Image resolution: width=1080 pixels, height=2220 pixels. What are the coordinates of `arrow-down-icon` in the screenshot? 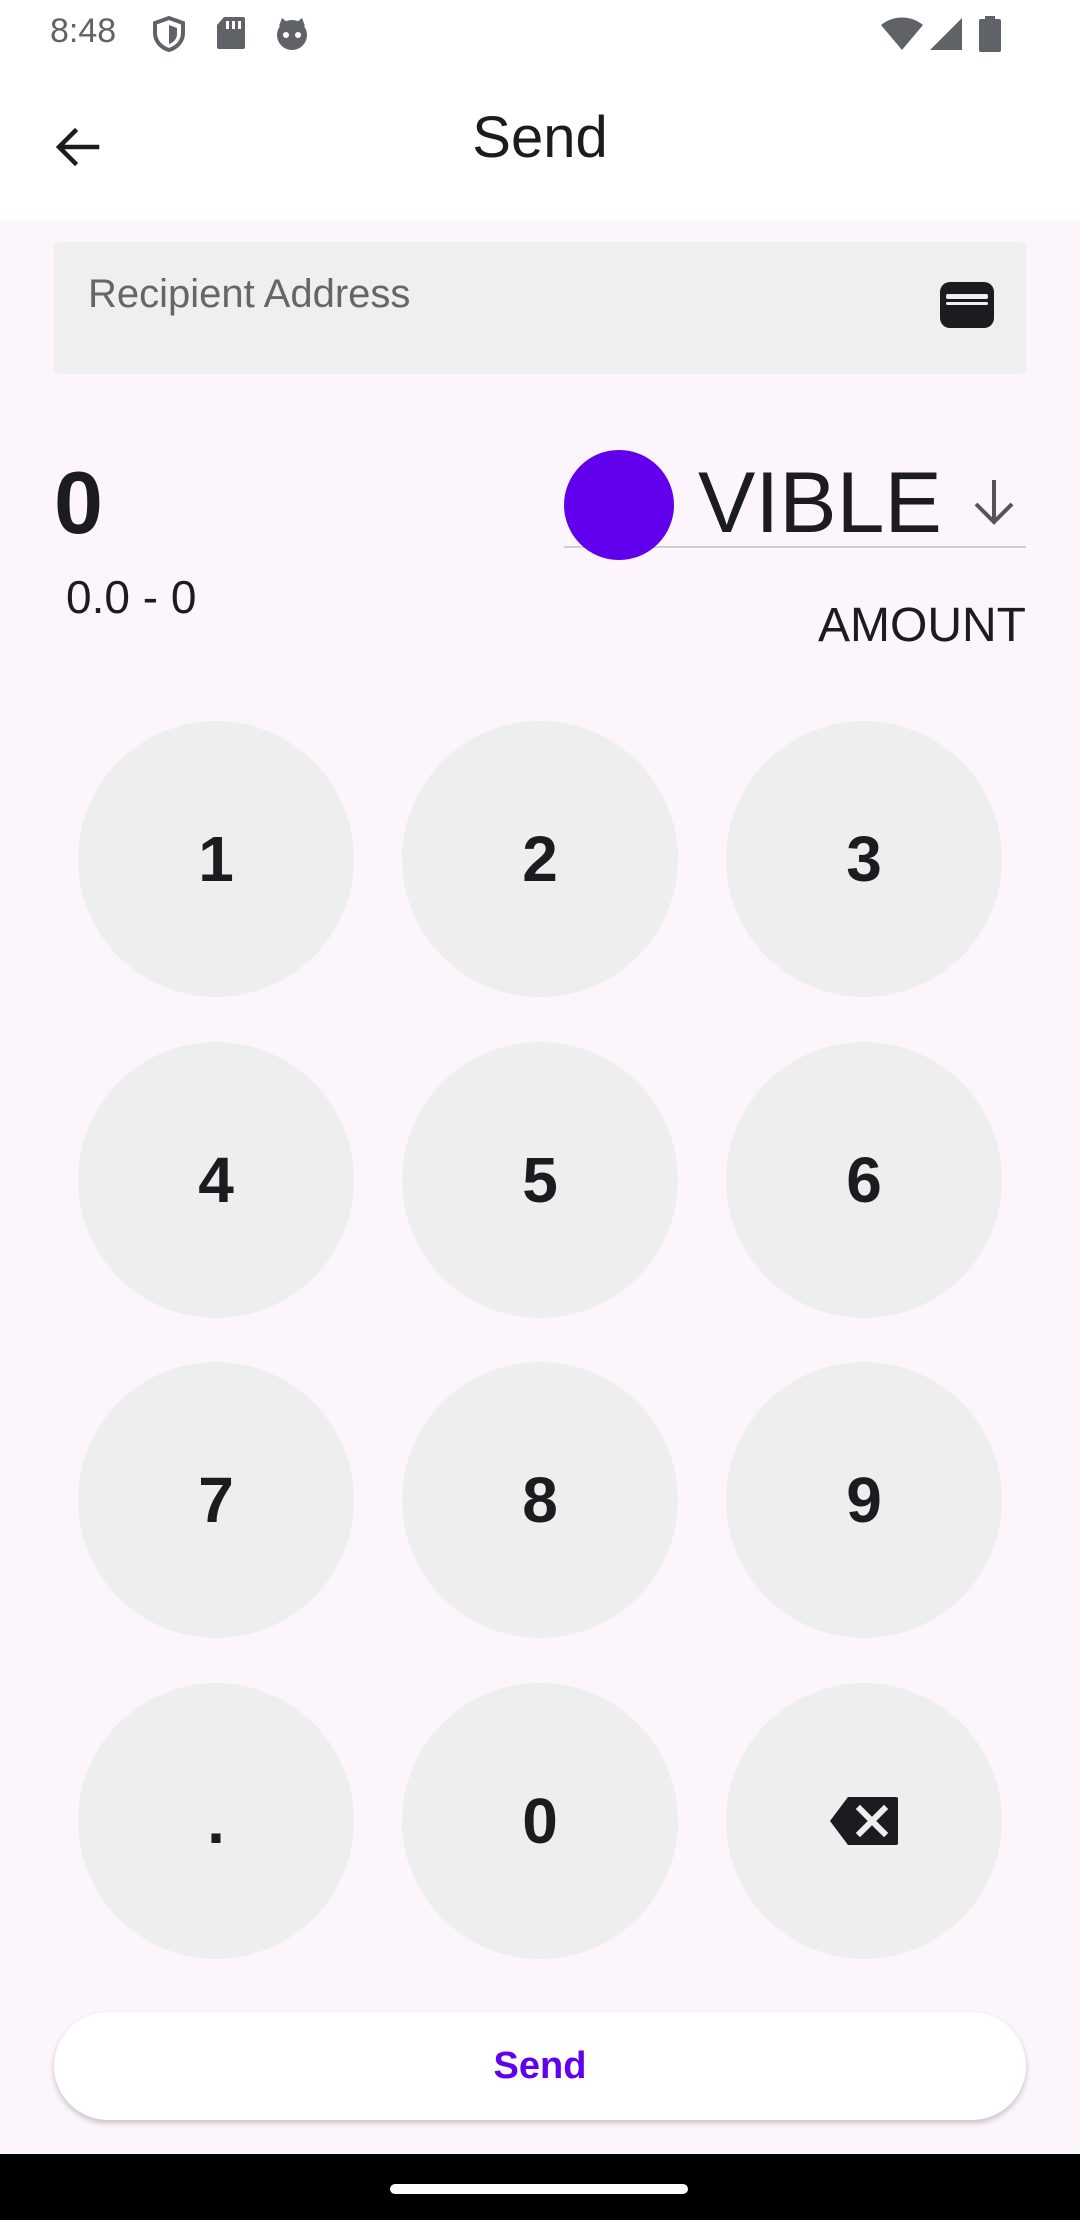 It's located at (994, 502).